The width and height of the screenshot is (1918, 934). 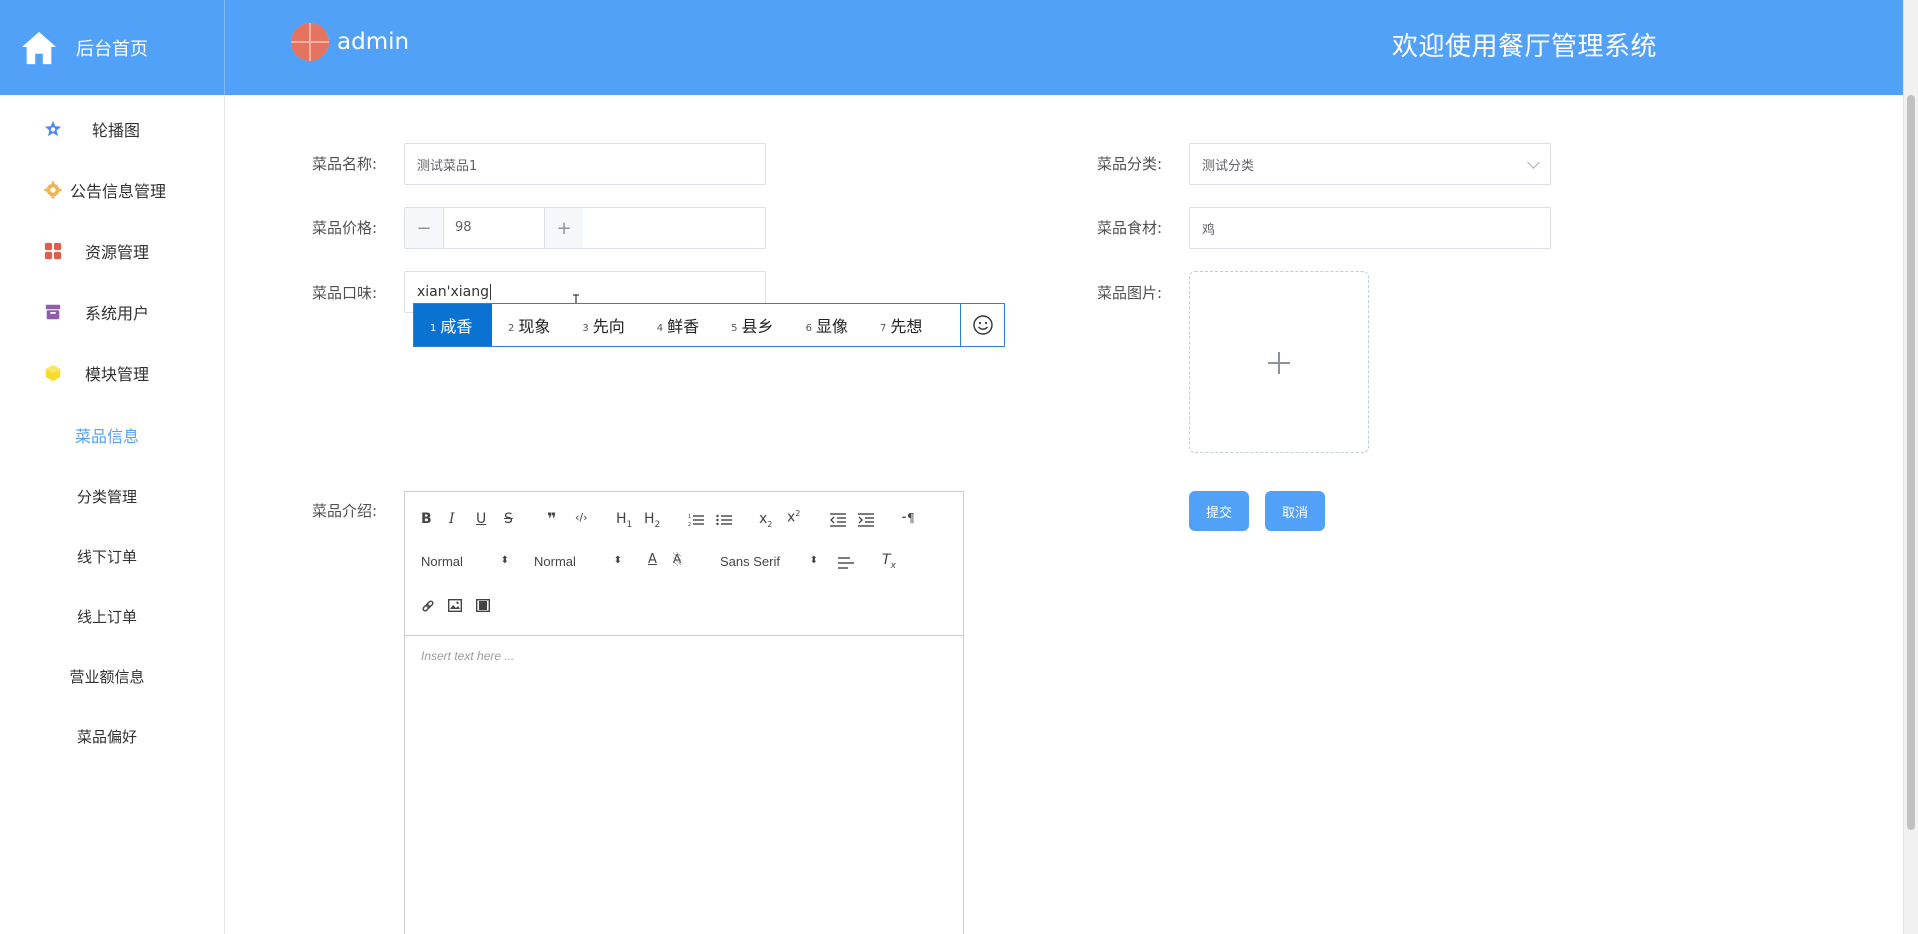 I want to click on ingredient-value: 鸡, so click(x=1209, y=230).